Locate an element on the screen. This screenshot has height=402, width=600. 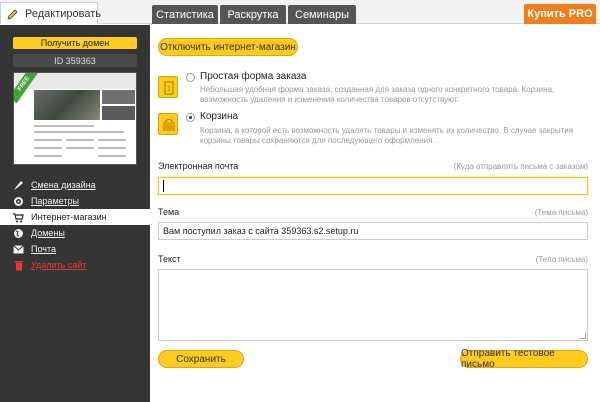
text-caret is located at coordinates (163, 186).